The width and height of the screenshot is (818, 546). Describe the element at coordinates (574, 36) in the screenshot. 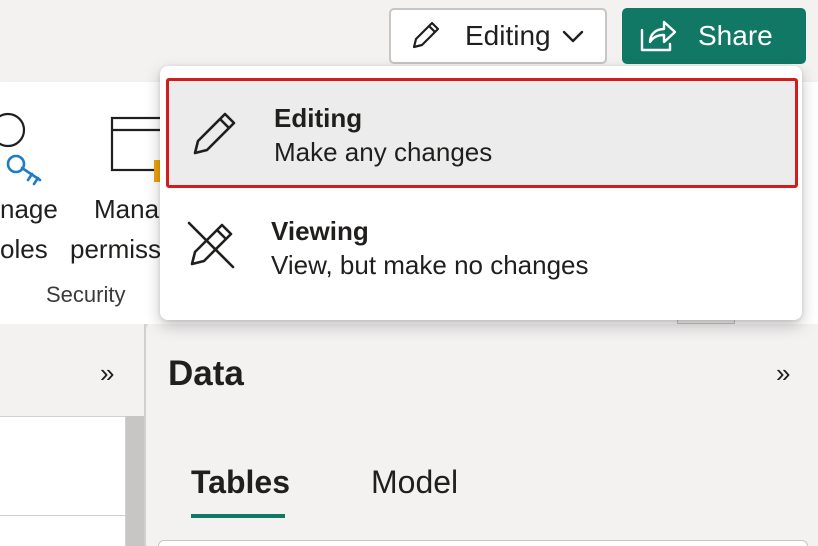

I see `chevron-down-icon` at that location.